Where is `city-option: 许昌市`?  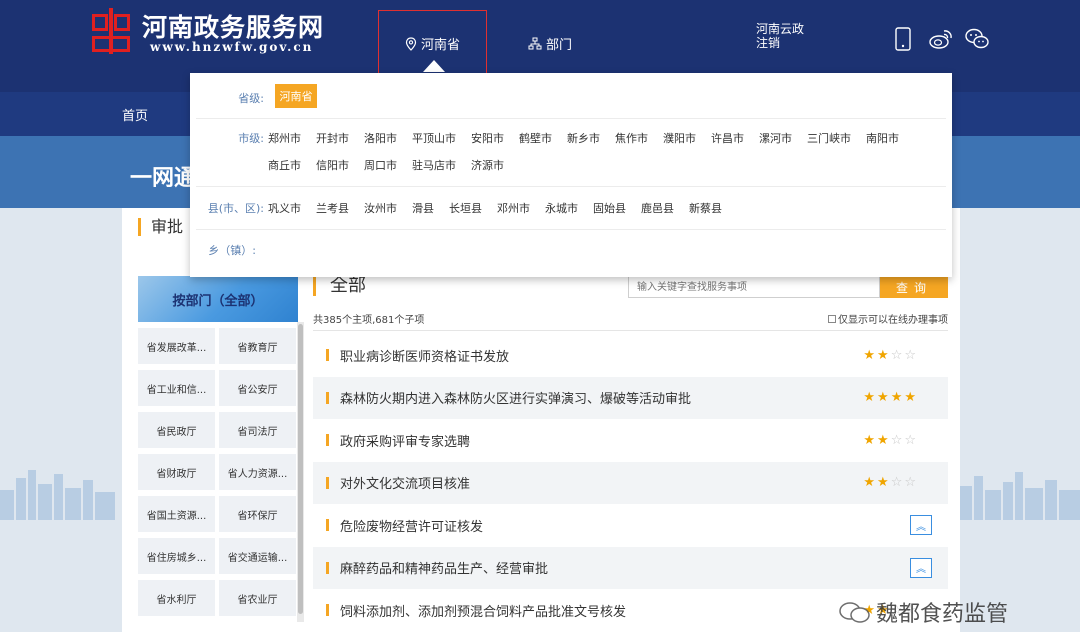
city-option: 许昌市 is located at coordinates (727, 138).